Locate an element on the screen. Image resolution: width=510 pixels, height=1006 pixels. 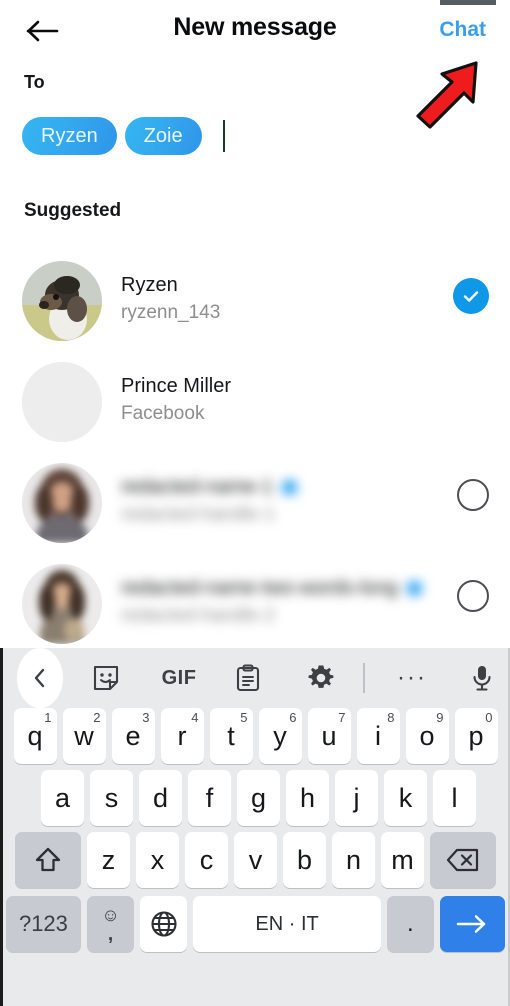
period-key: . is located at coordinates (410, 924).